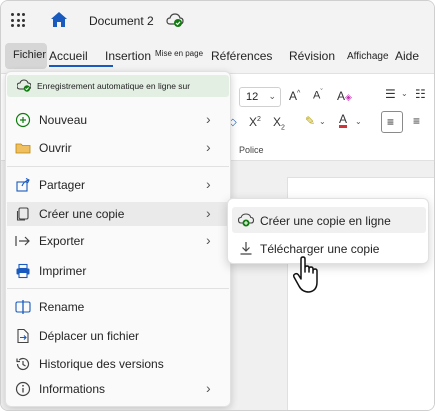  I want to click on align-left-icon: ≡, so click(391, 122).